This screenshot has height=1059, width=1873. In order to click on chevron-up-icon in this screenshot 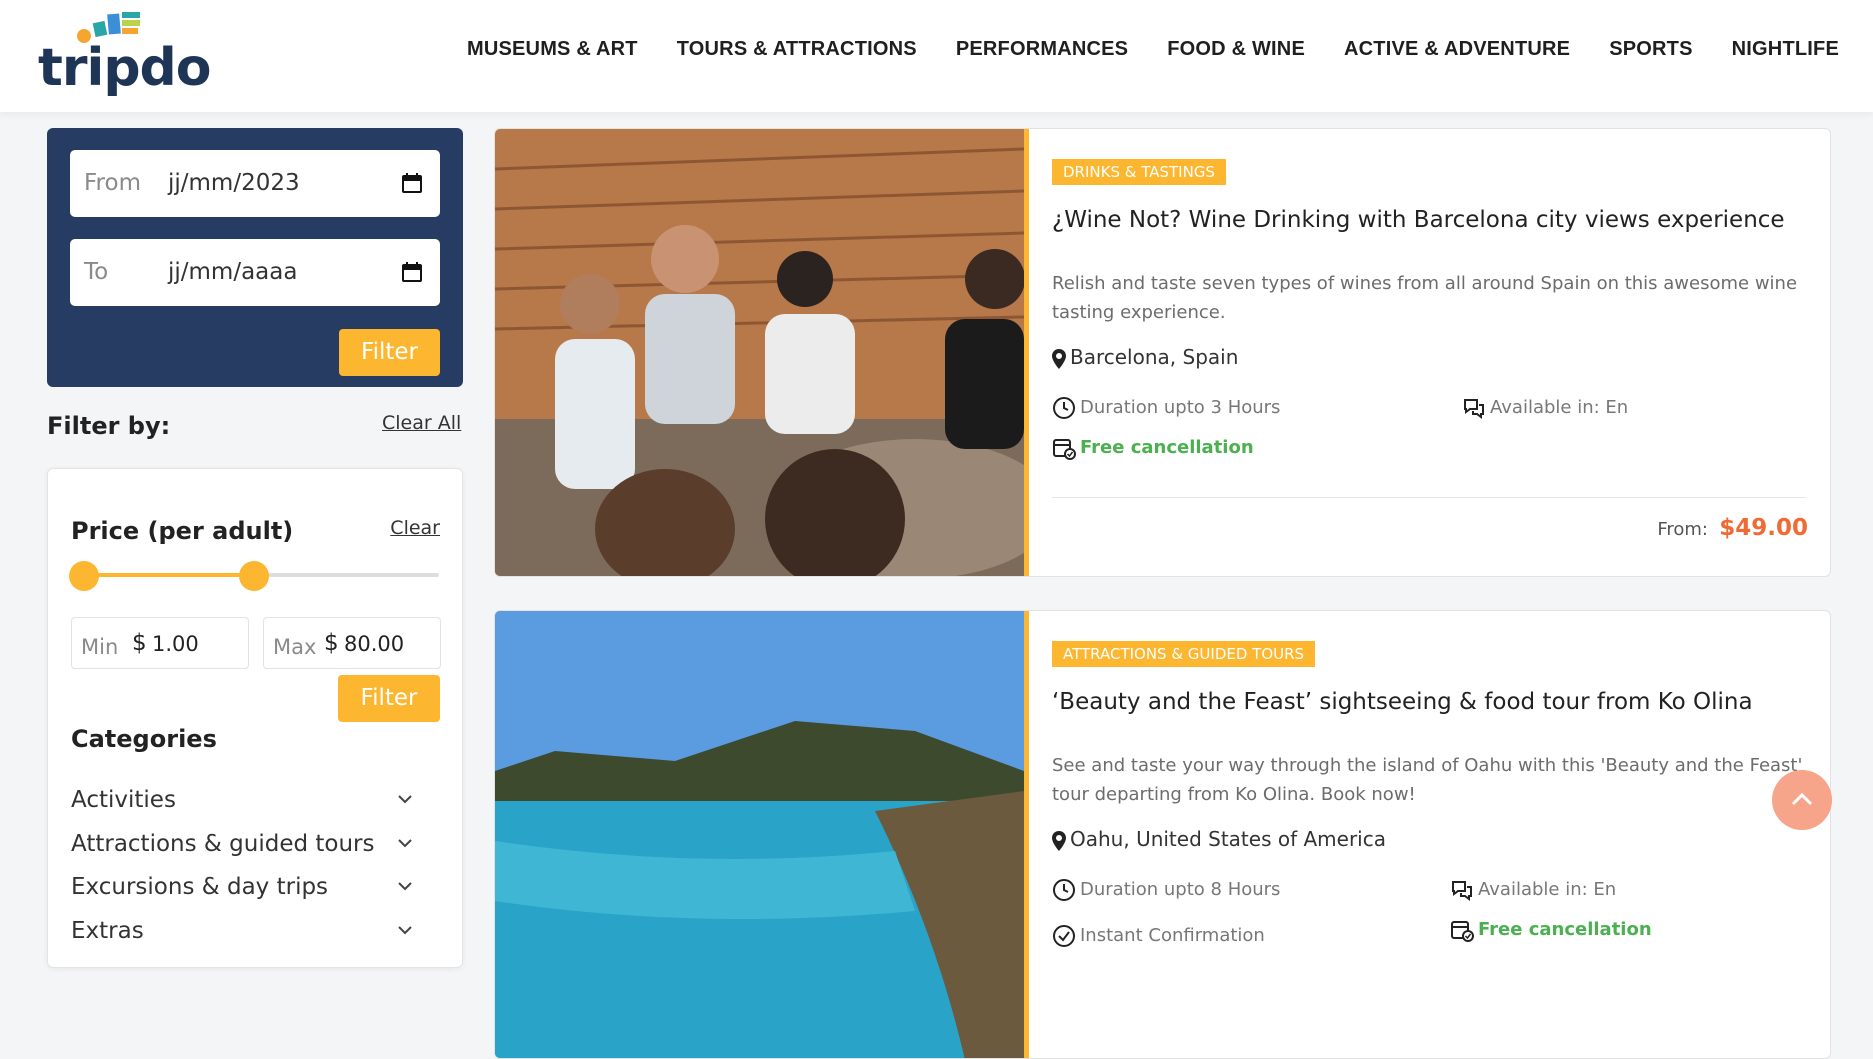, I will do `click(1802, 799)`.